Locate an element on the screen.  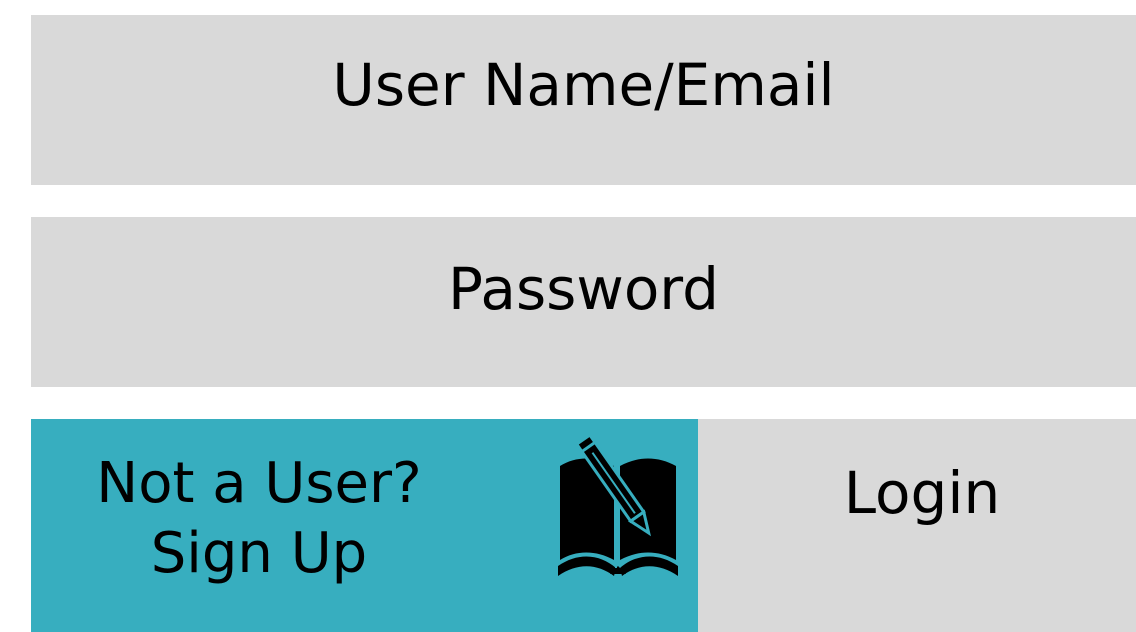
book-pencil-icon is located at coordinates (618, 505).